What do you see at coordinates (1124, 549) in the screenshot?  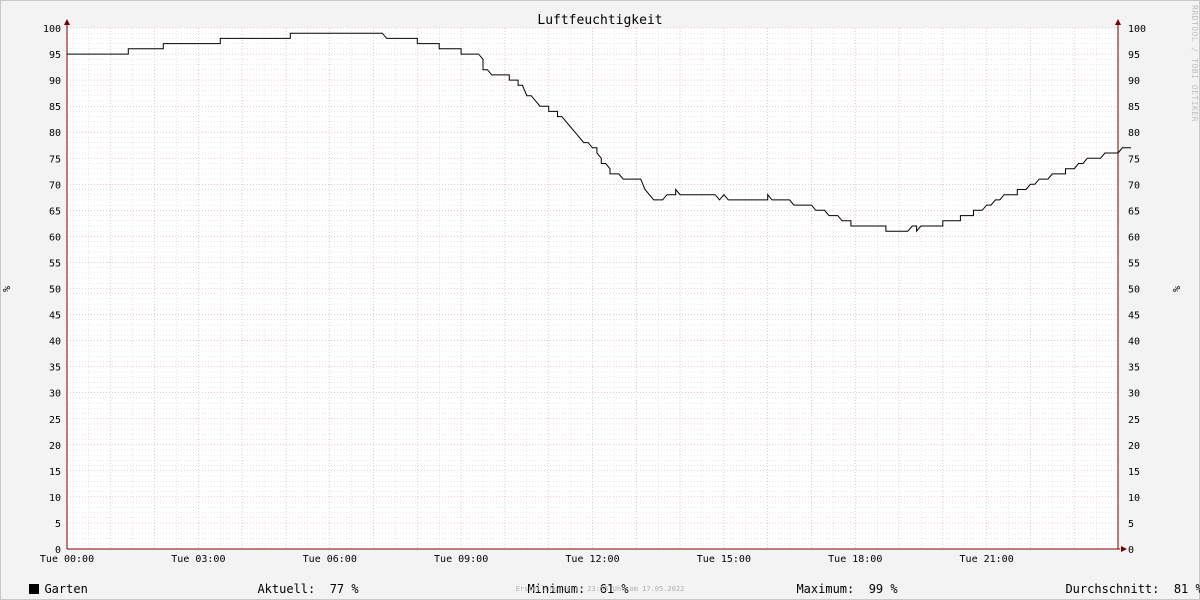 I see `x-axis-arrow` at bounding box center [1124, 549].